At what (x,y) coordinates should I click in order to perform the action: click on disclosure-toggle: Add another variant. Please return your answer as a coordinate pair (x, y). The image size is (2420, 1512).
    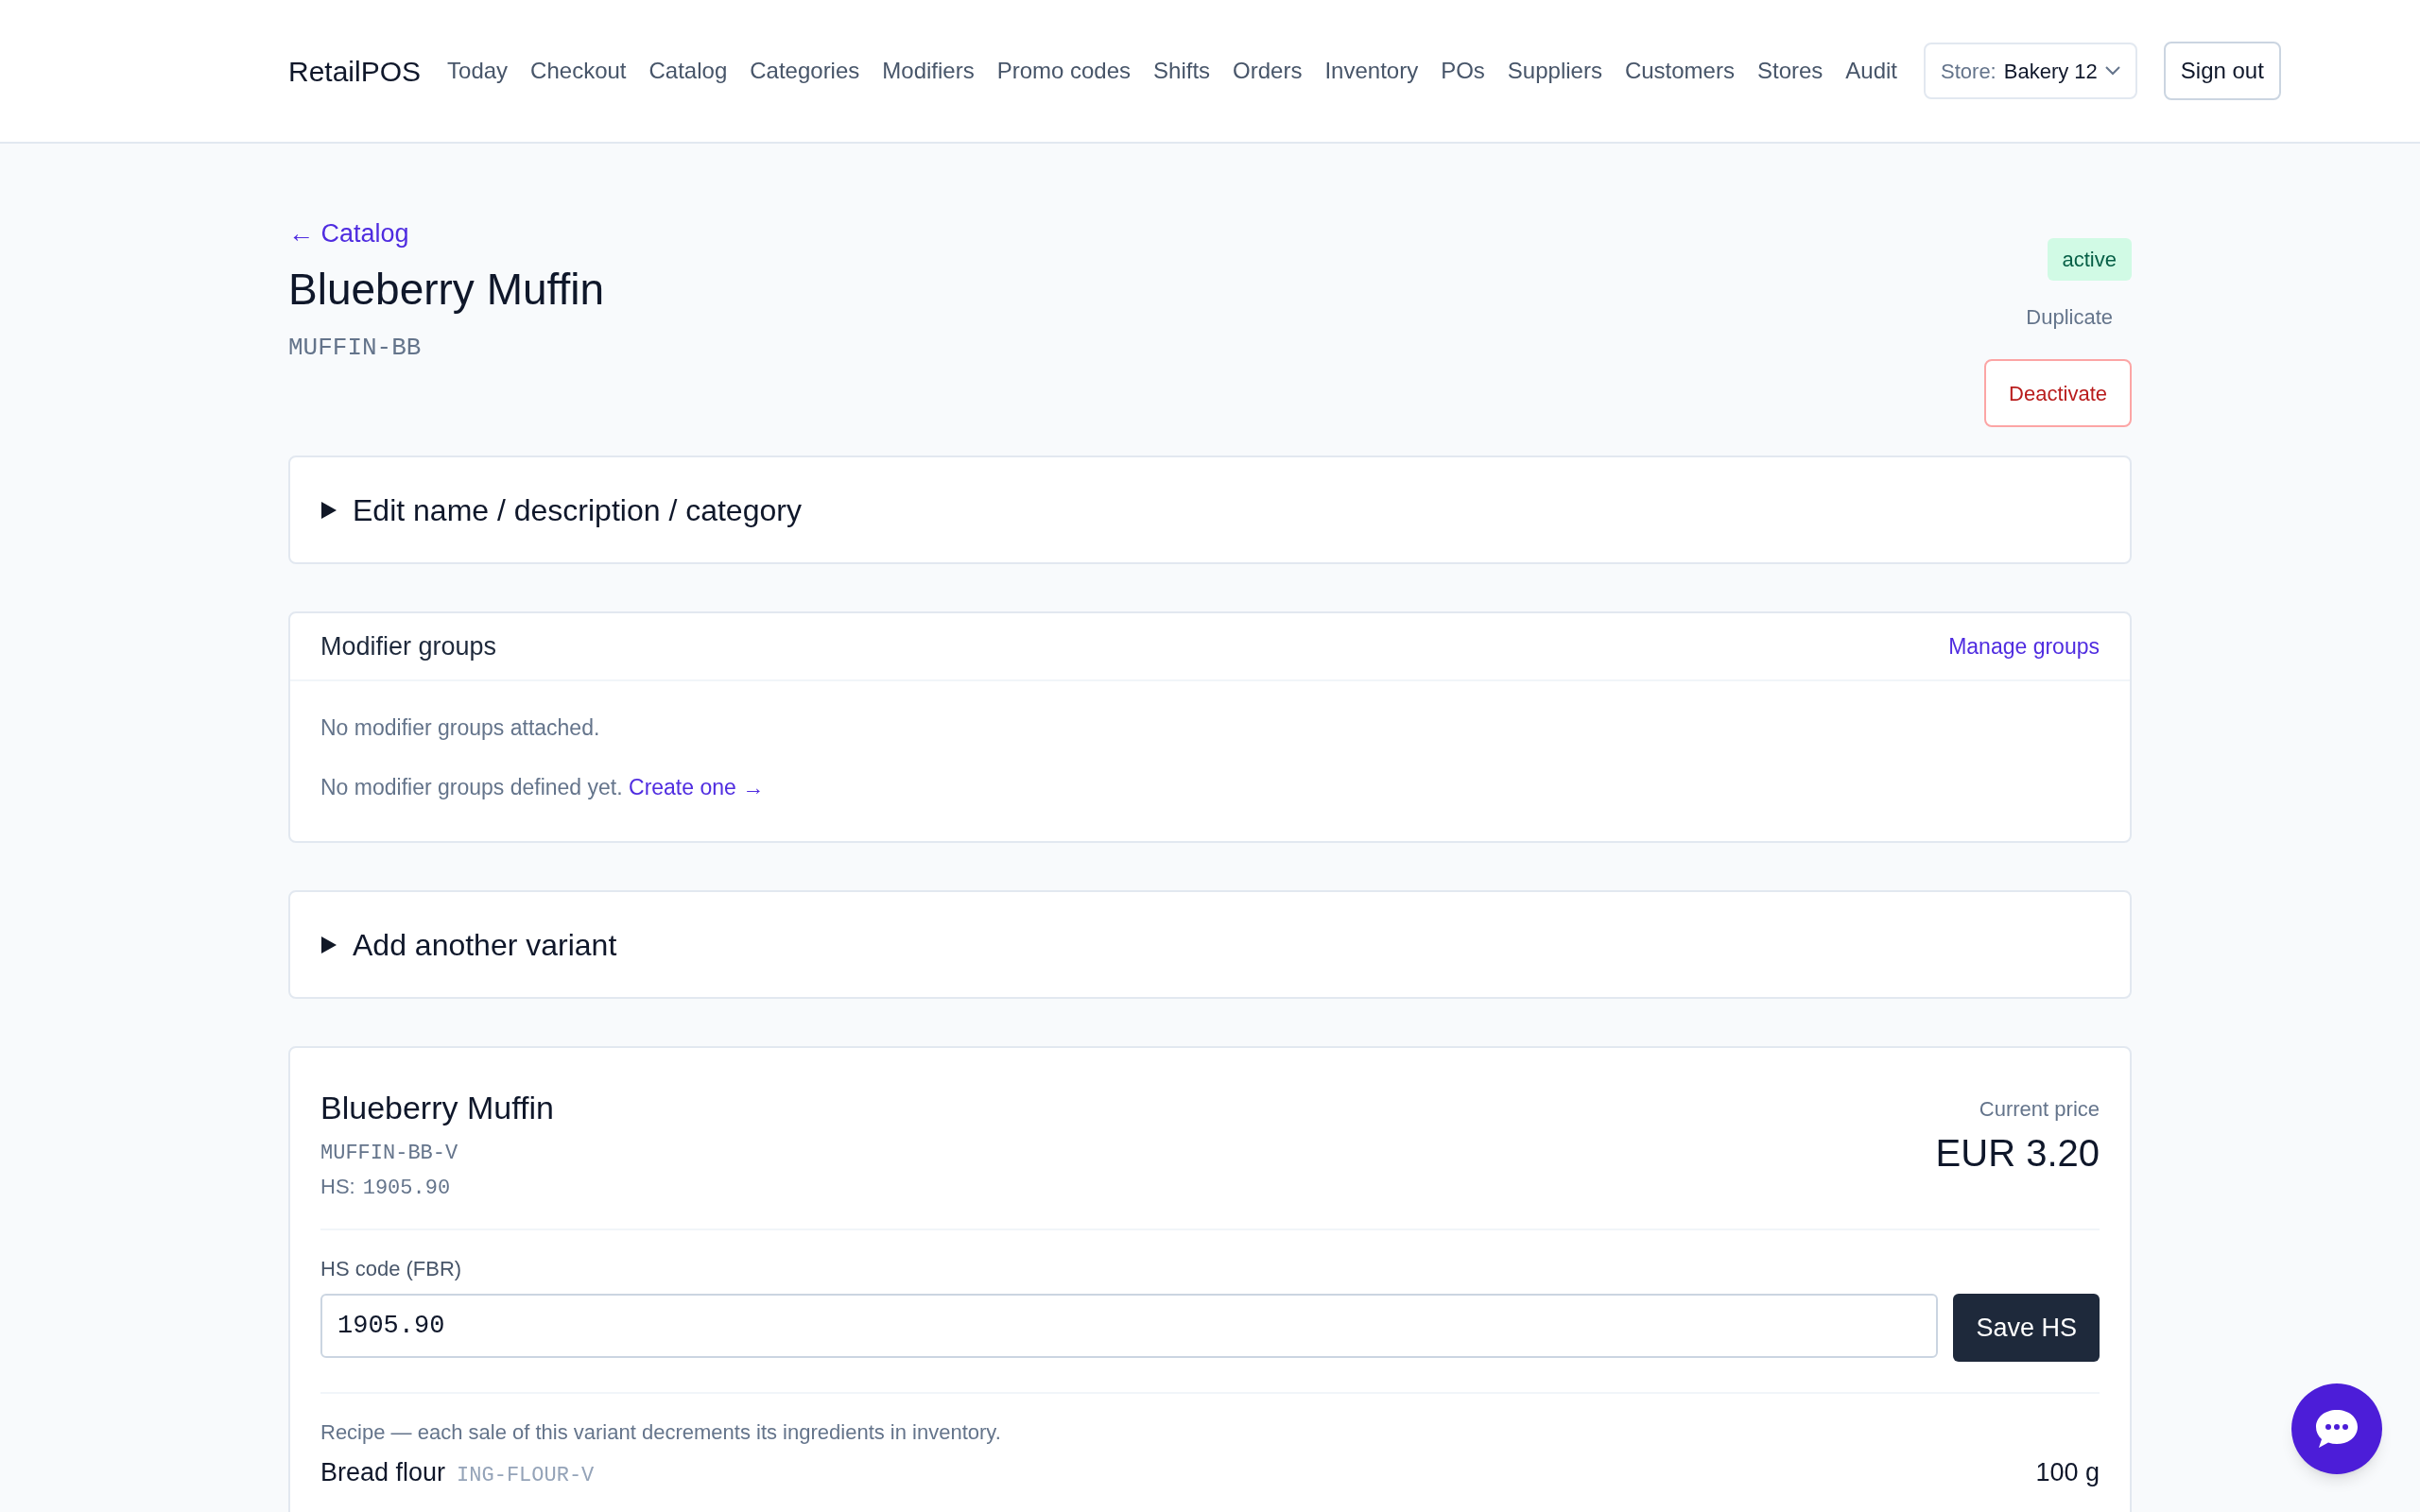
    Looking at the image, I should click on (469, 944).